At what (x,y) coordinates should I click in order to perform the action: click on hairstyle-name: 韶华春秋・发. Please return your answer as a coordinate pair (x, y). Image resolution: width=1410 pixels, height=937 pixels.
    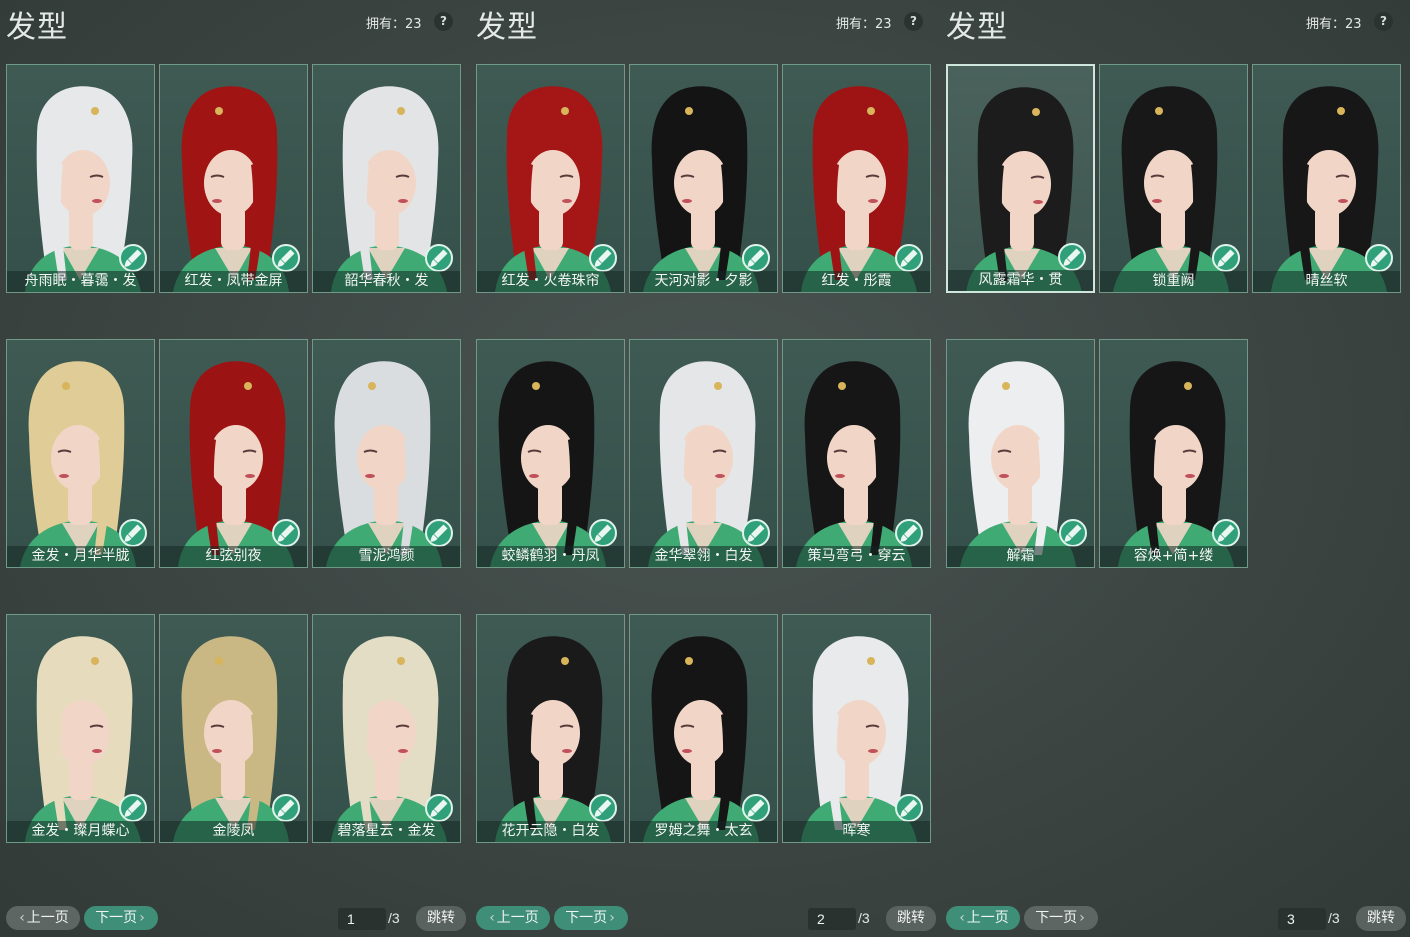
    Looking at the image, I should click on (386, 281).